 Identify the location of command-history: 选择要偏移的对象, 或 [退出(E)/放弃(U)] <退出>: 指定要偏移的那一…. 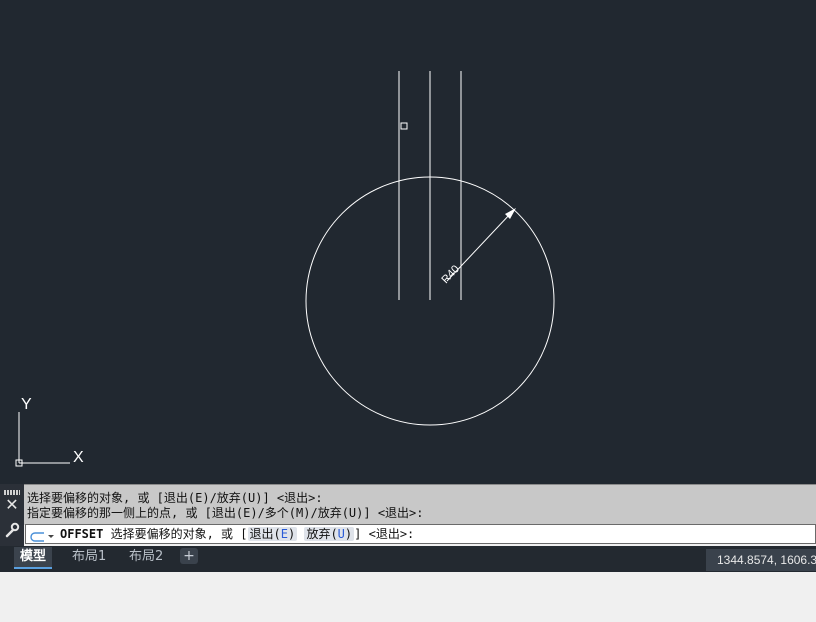
(408, 504).